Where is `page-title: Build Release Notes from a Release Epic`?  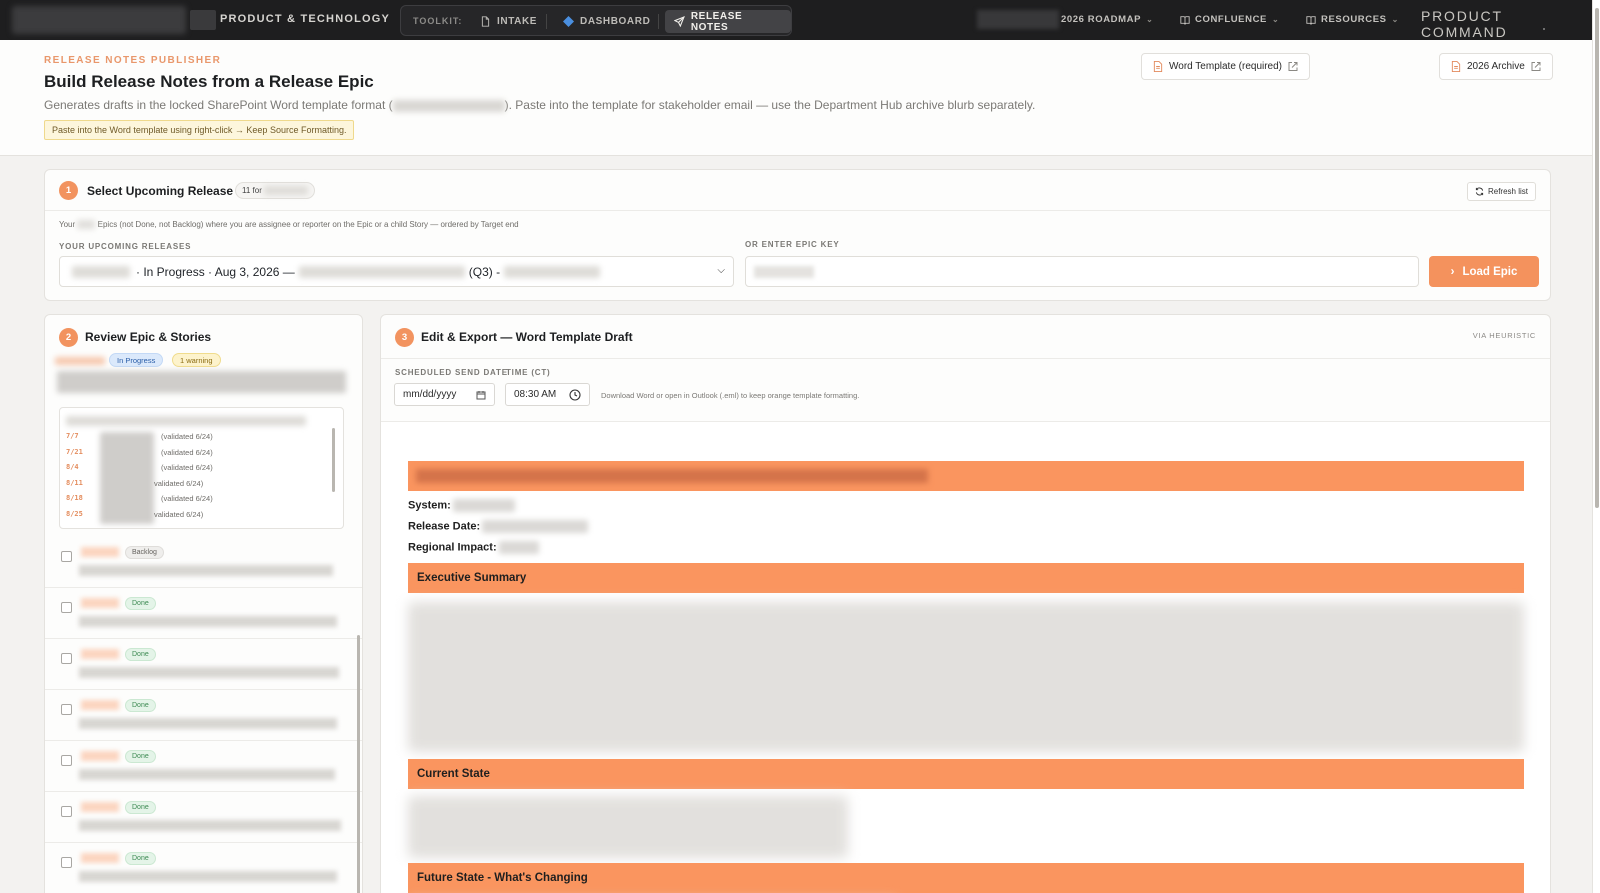 page-title: Build Release Notes from a Release Epic is located at coordinates (209, 81).